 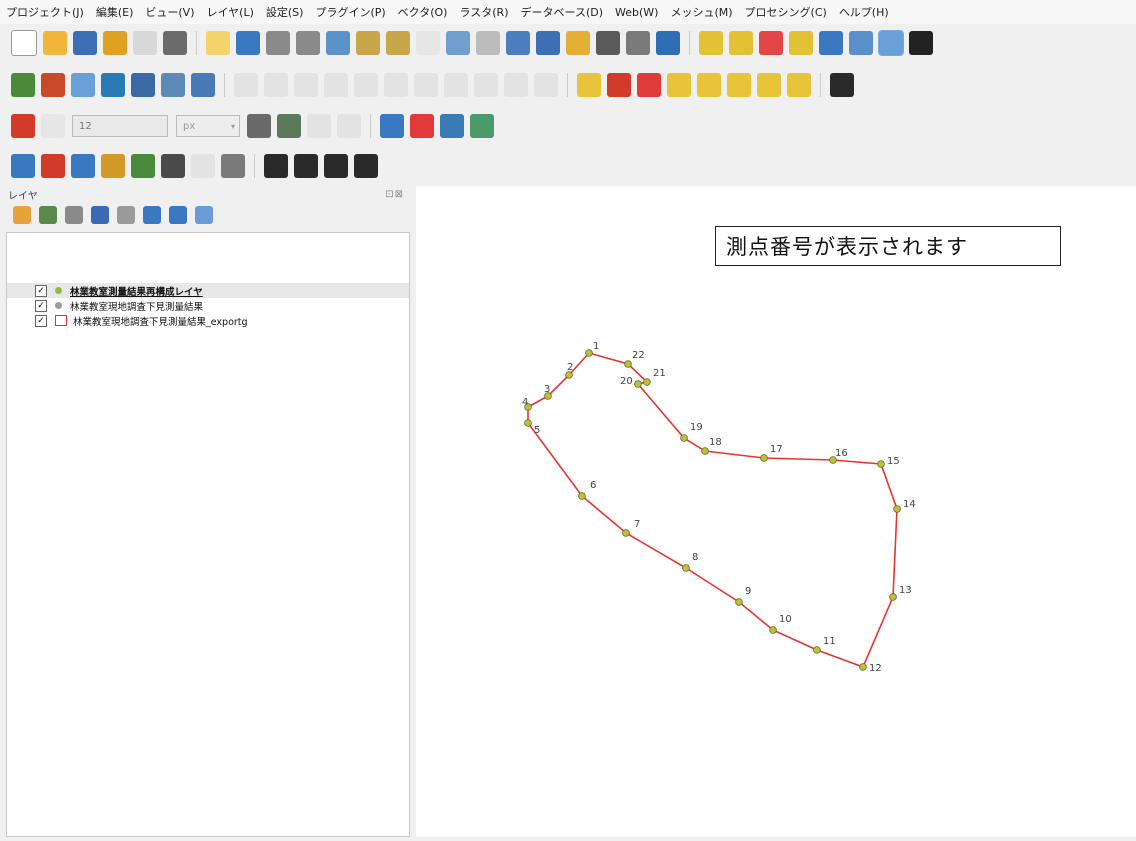 What do you see at coordinates (53, 85) in the screenshot?
I see `add-raster-layer-icon` at bounding box center [53, 85].